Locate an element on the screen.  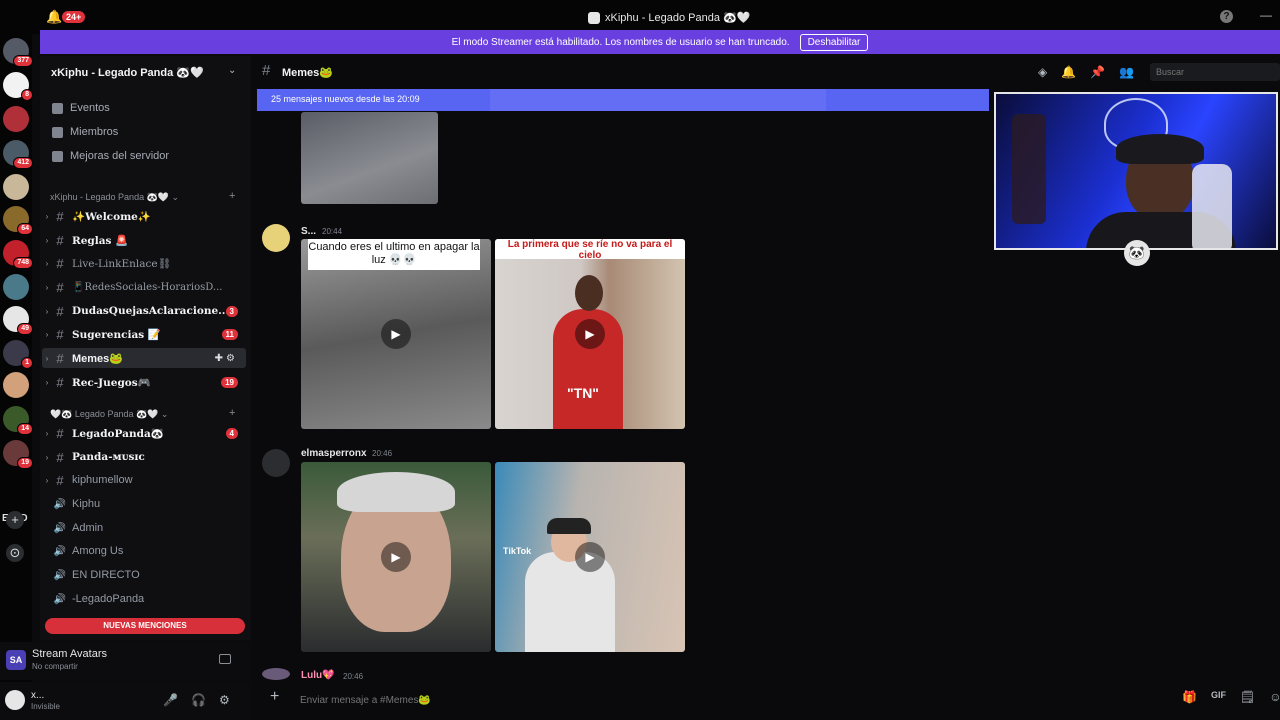
server-icon: 19 is located at coordinates (18, 454).